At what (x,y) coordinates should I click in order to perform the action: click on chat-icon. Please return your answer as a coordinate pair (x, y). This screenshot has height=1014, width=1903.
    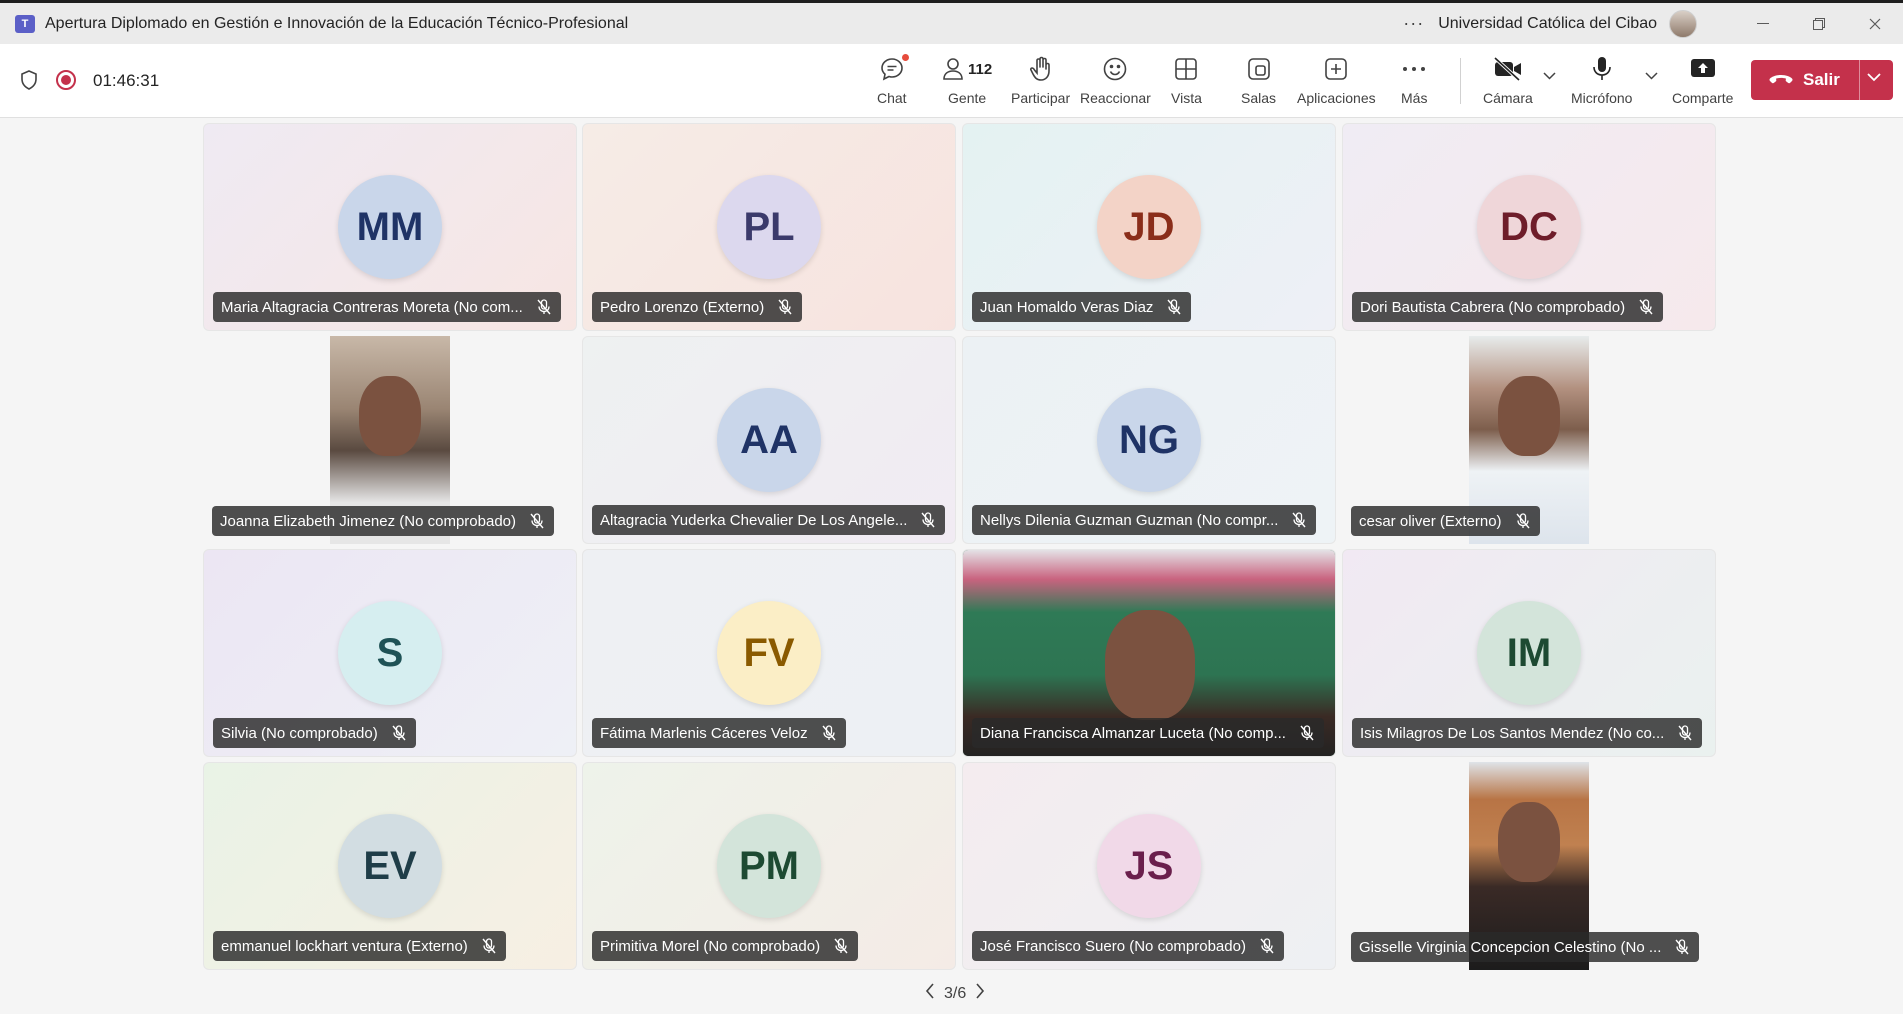
    Looking at the image, I should click on (891, 69).